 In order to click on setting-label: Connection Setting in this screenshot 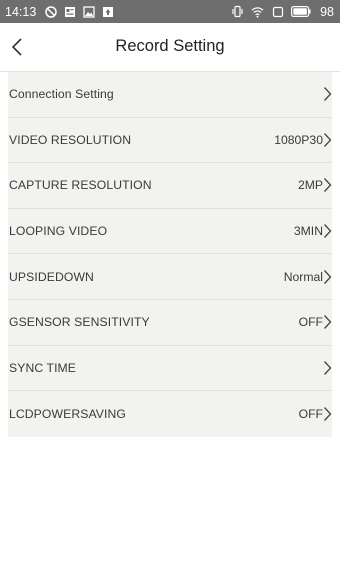, I will do `click(61, 94)`.